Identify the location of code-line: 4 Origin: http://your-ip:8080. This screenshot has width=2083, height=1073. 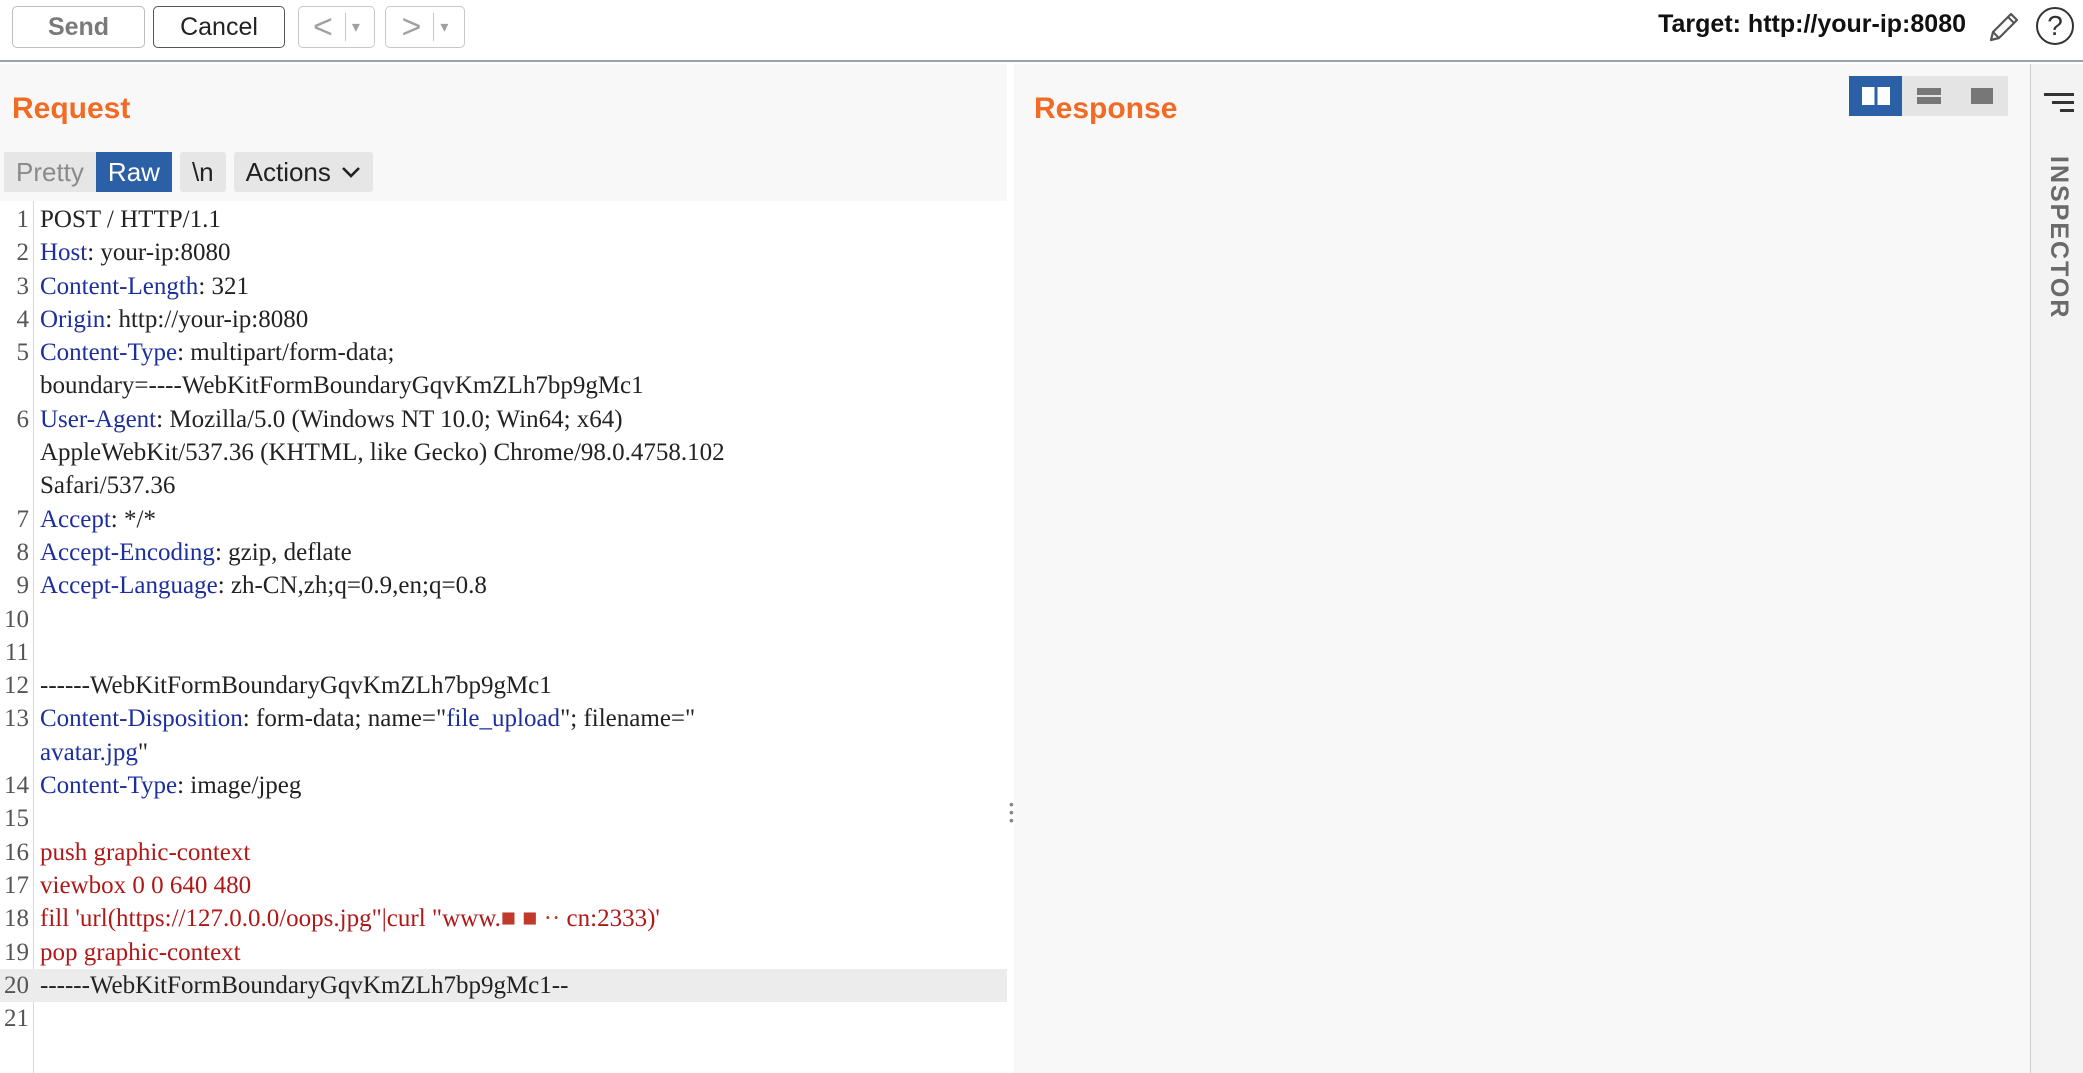
(504, 319).